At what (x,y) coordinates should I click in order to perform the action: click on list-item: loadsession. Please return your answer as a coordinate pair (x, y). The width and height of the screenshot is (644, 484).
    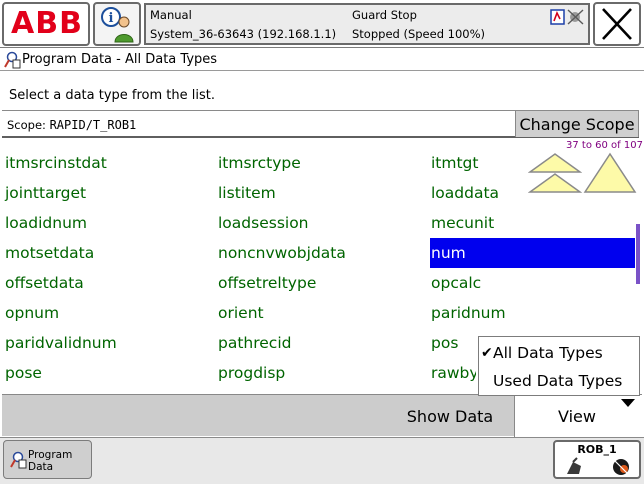
    Looking at the image, I should click on (315, 223).